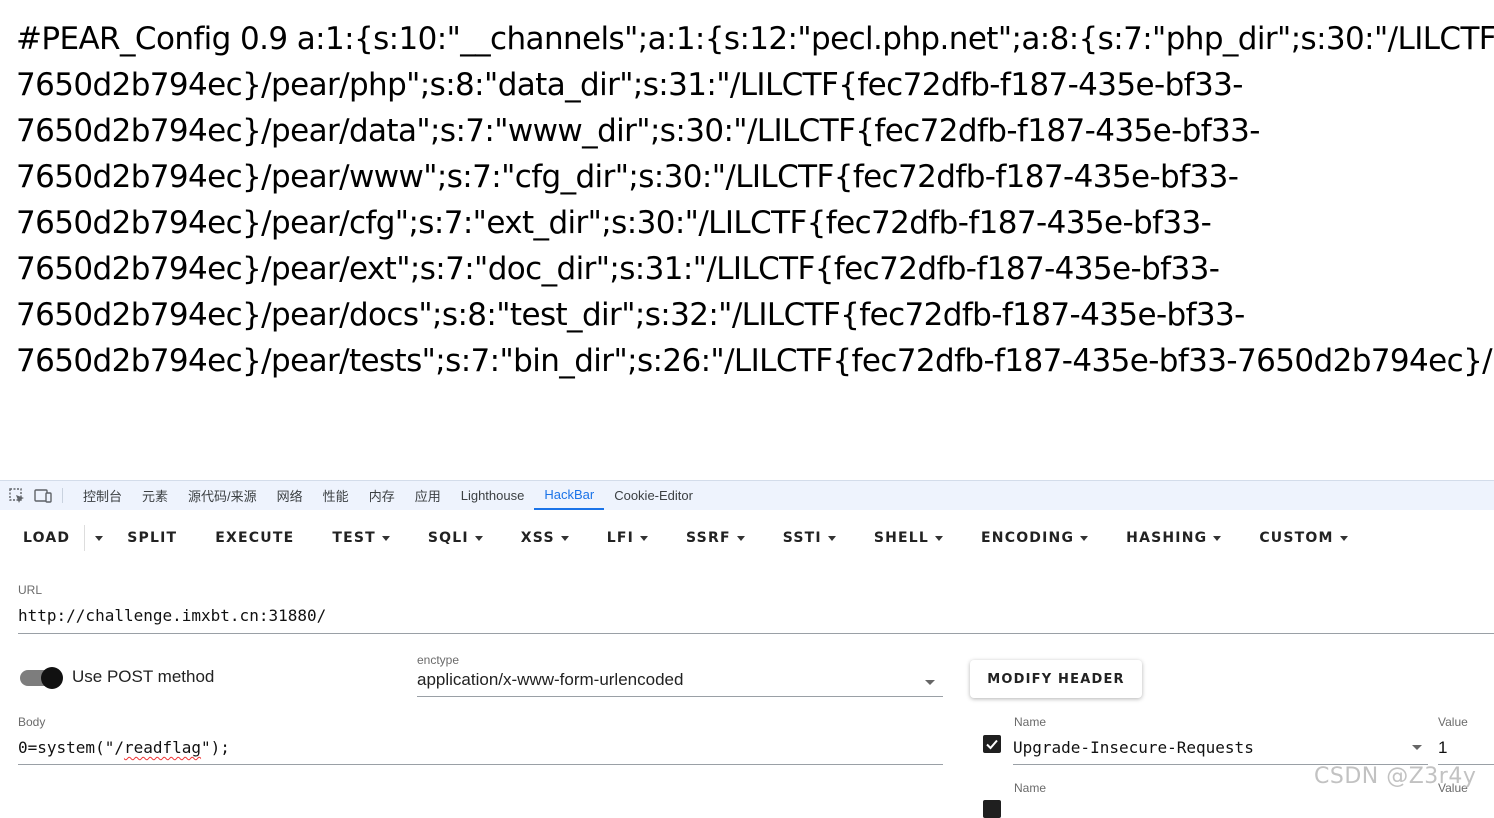 The image size is (1494, 818). I want to click on header-name-select: Upgrade-Insecure-Requests, so click(1220, 750).